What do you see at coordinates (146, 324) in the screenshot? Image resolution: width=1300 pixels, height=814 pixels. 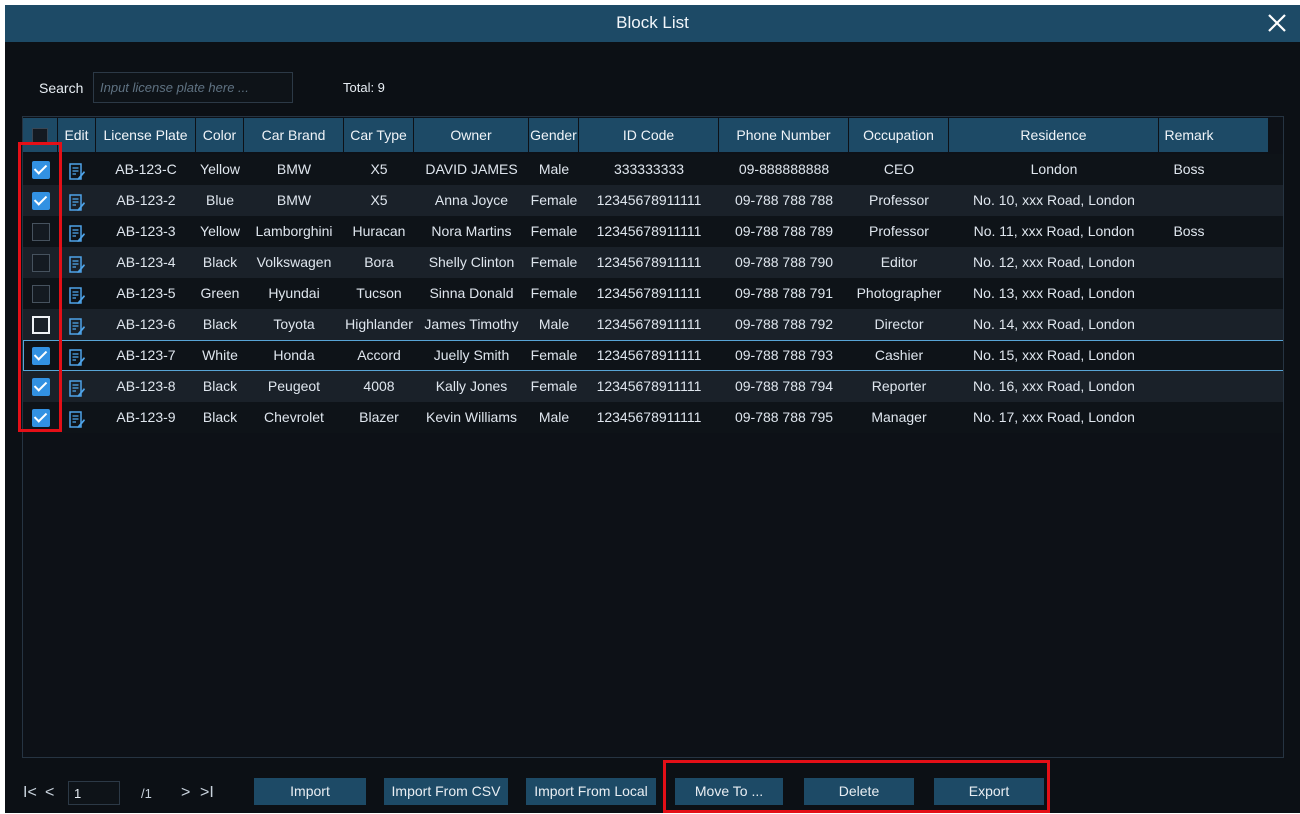 I see `cell-license-plate: AB-123-6` at bounding box center [146, 324].